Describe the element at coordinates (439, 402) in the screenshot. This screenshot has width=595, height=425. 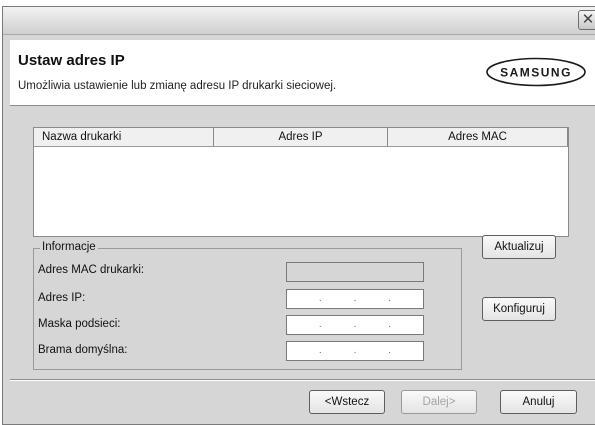
I see `next-button: Dalej>` at that location.